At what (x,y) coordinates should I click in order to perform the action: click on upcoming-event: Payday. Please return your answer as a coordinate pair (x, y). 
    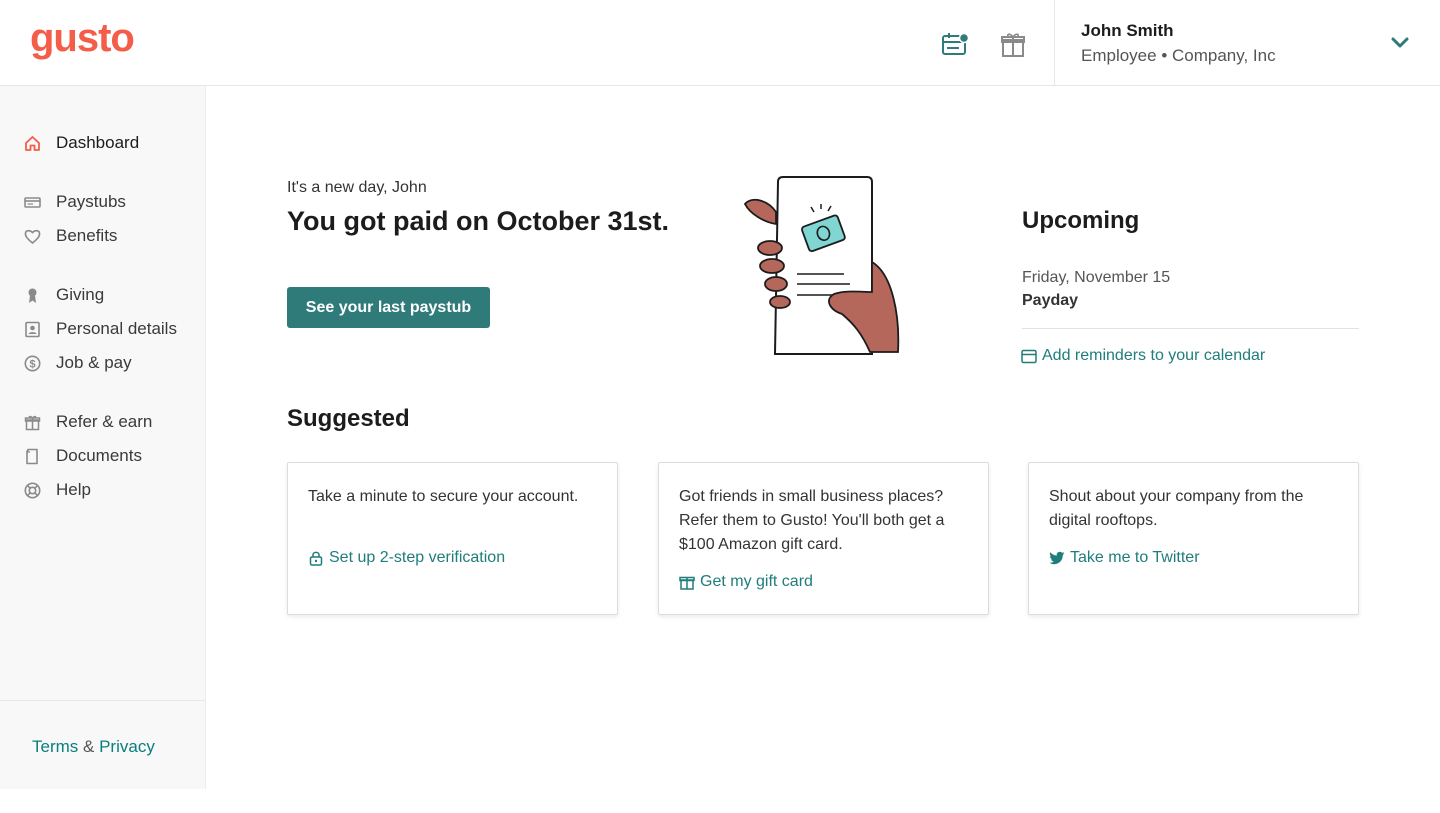
    Looking at the image, I should click on (1050, 300).